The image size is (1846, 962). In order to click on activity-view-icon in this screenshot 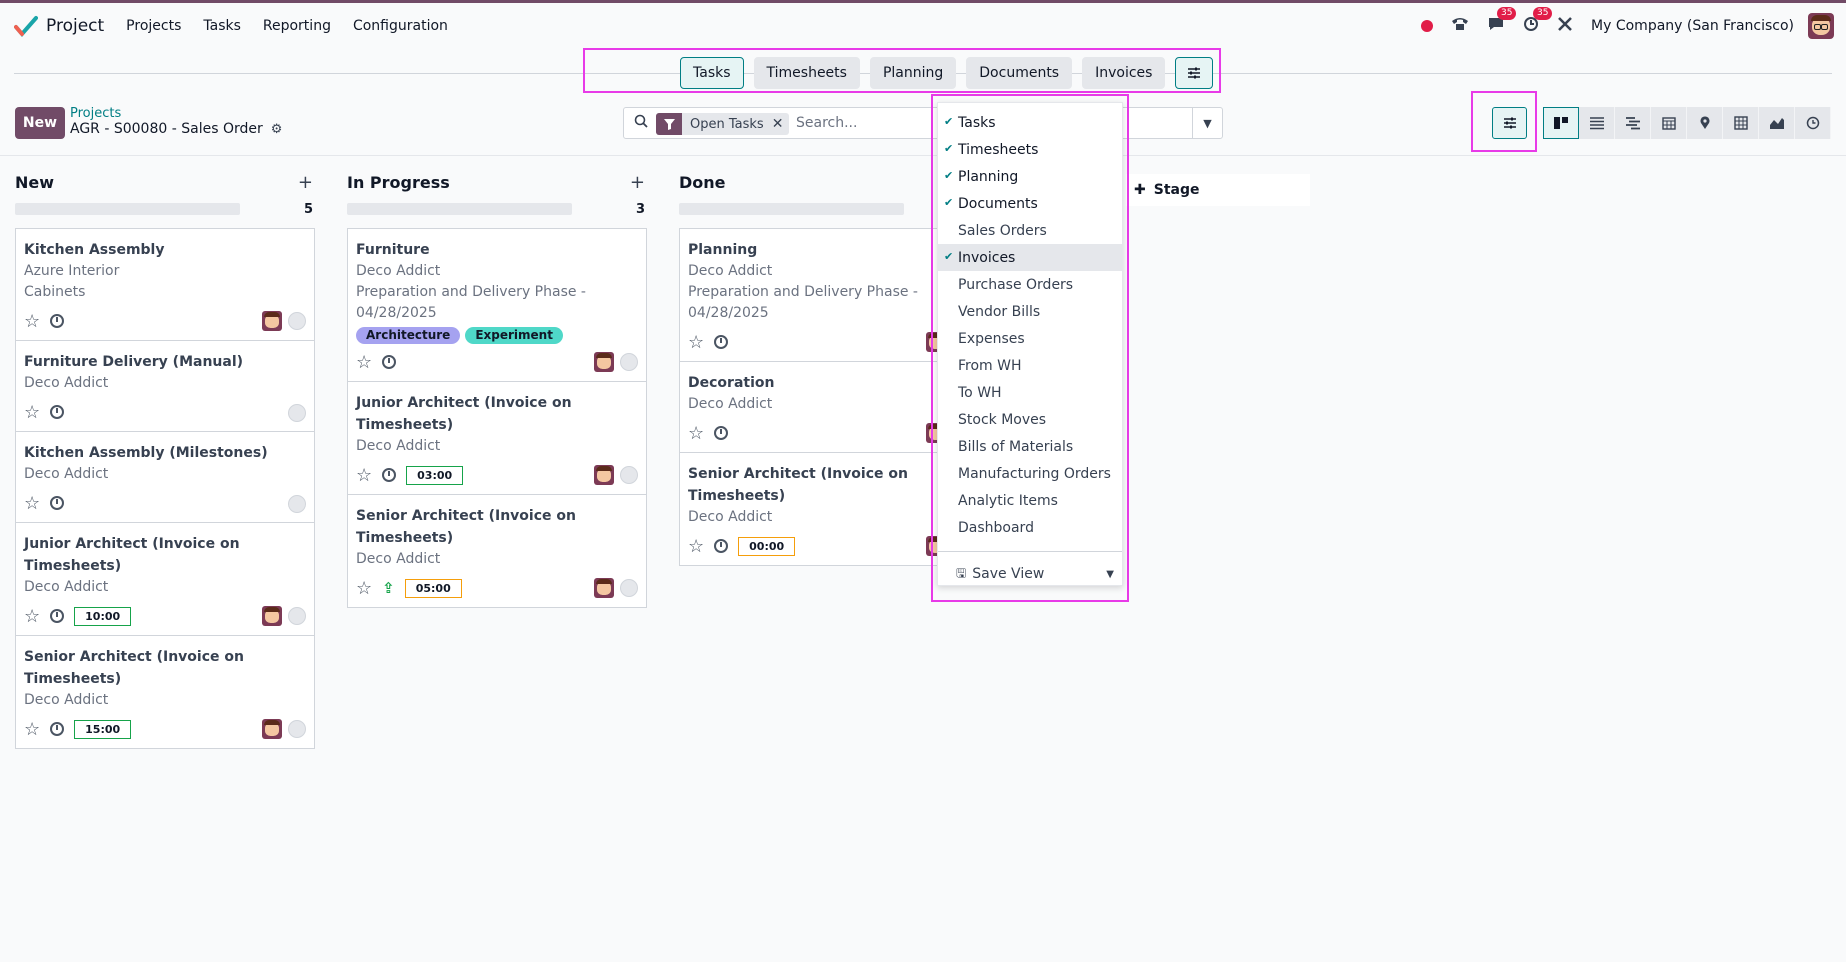, I will do `click(1813, 123)`.